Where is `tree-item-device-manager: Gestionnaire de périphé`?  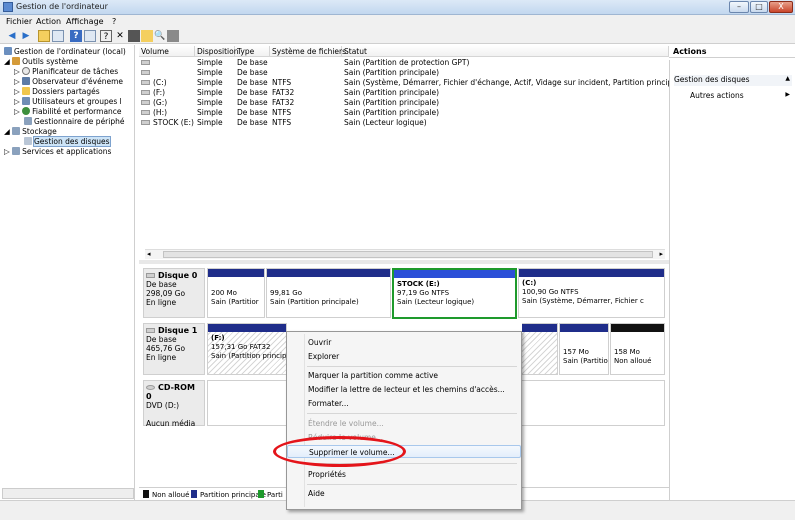 tree-item-device-manager: Gestionnaire de périphé is located at coordinates (74, 122).